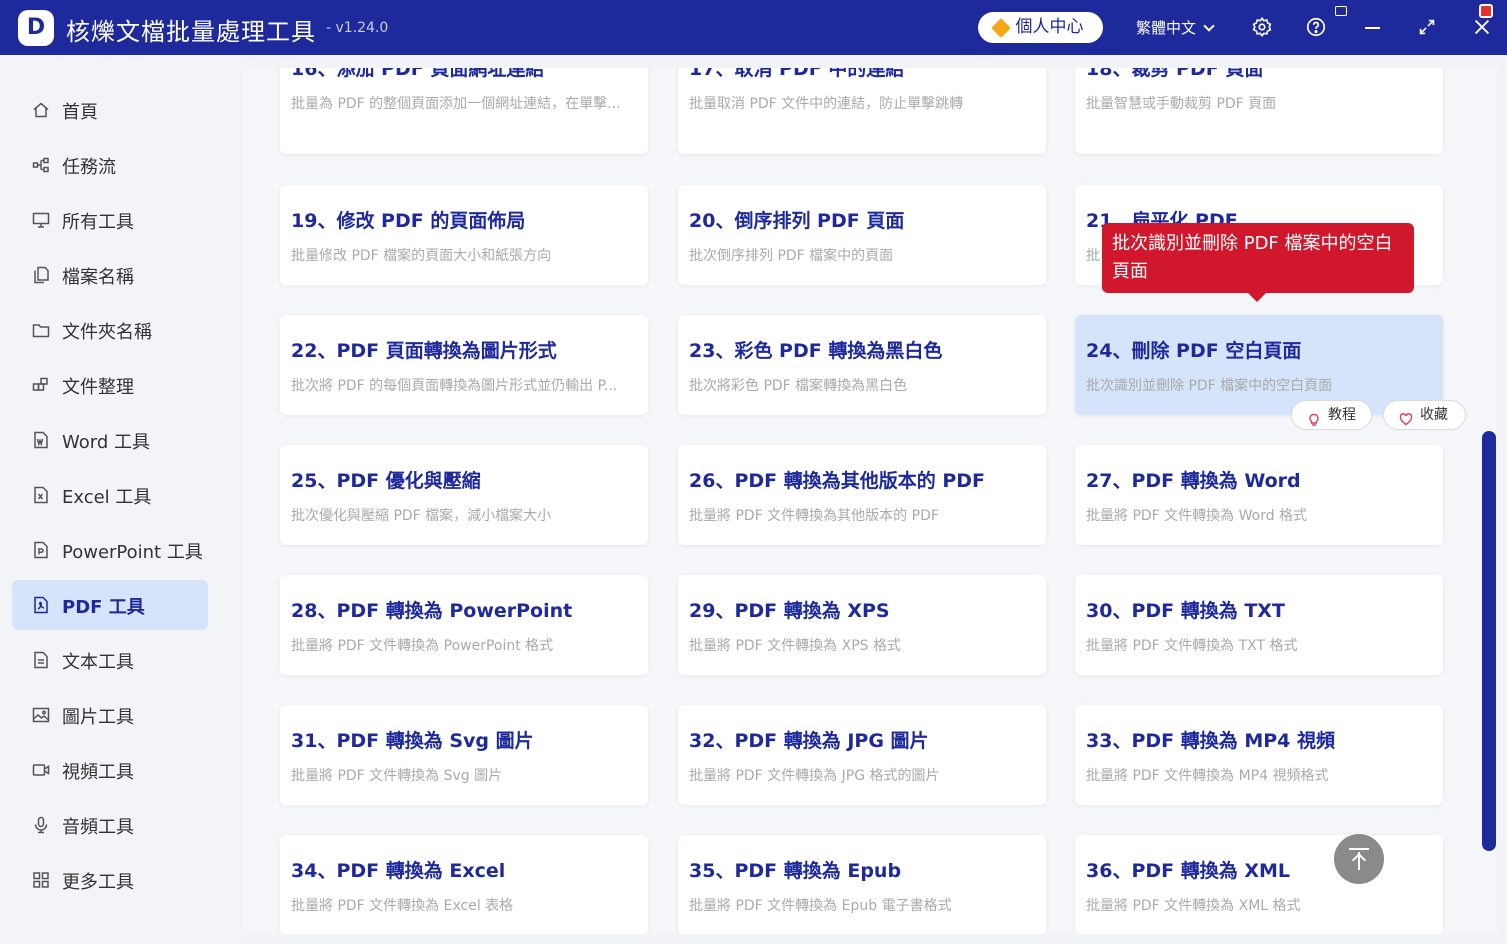 The height and width of the screenshot is (944, 1507). What do you see at coordinates (386, 481) in the screenshot?
I see `tool-card-title: 25、PDF 優化與壓縮` at bounding box center [386, 481].